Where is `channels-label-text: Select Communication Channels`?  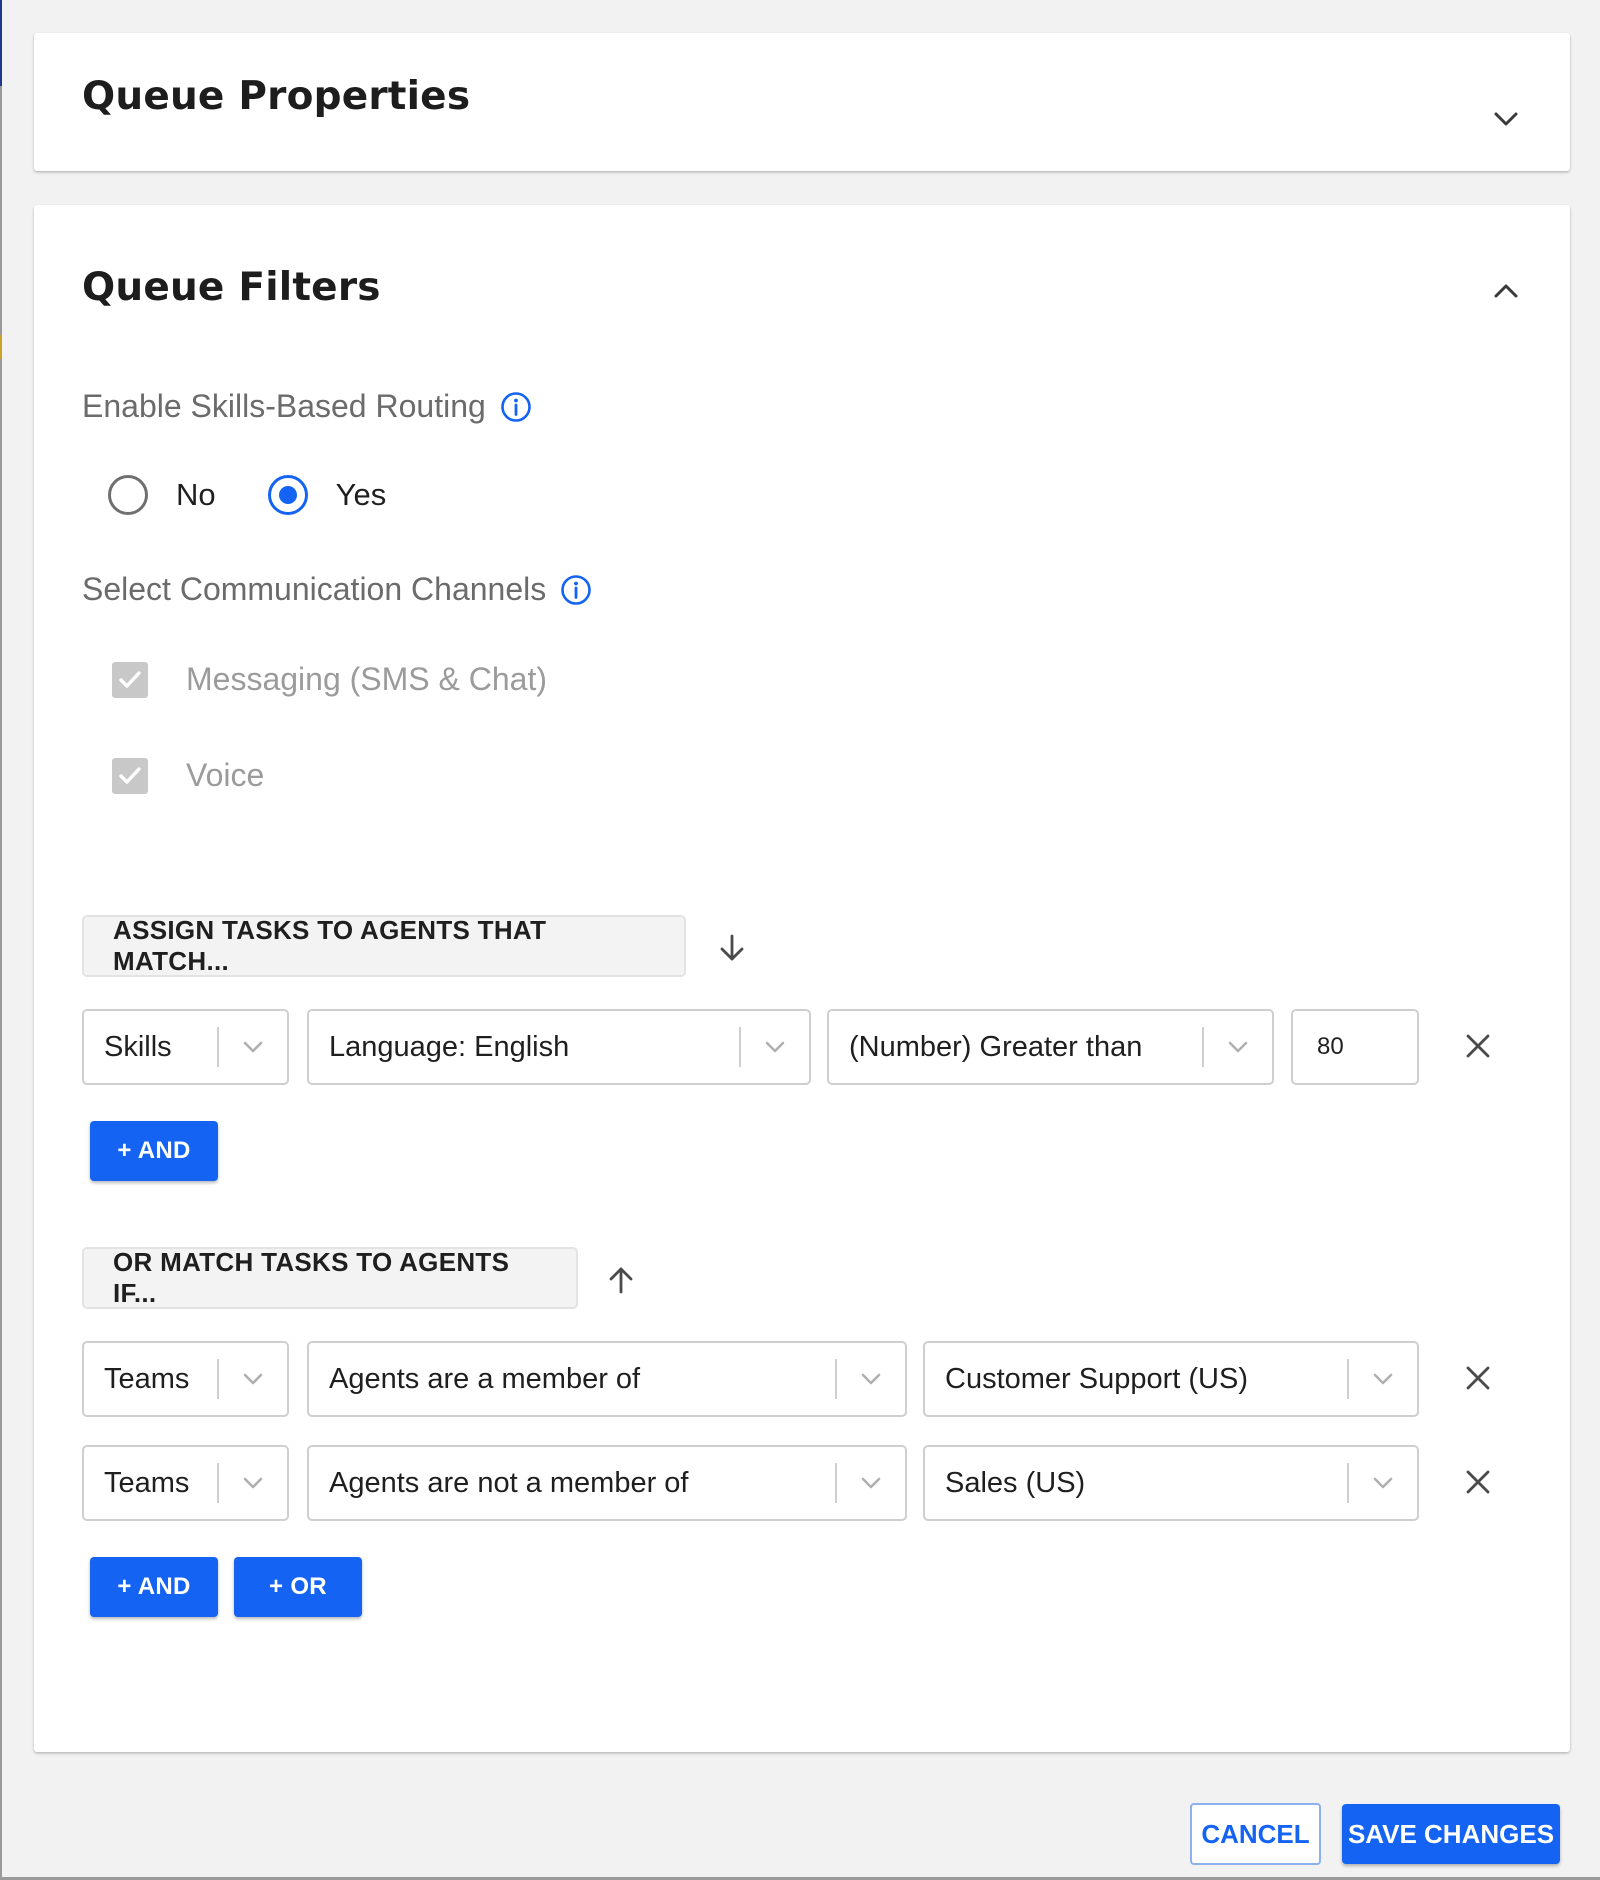 channels-label-text: Select Communication Channels is located at coordinates (314, 589).